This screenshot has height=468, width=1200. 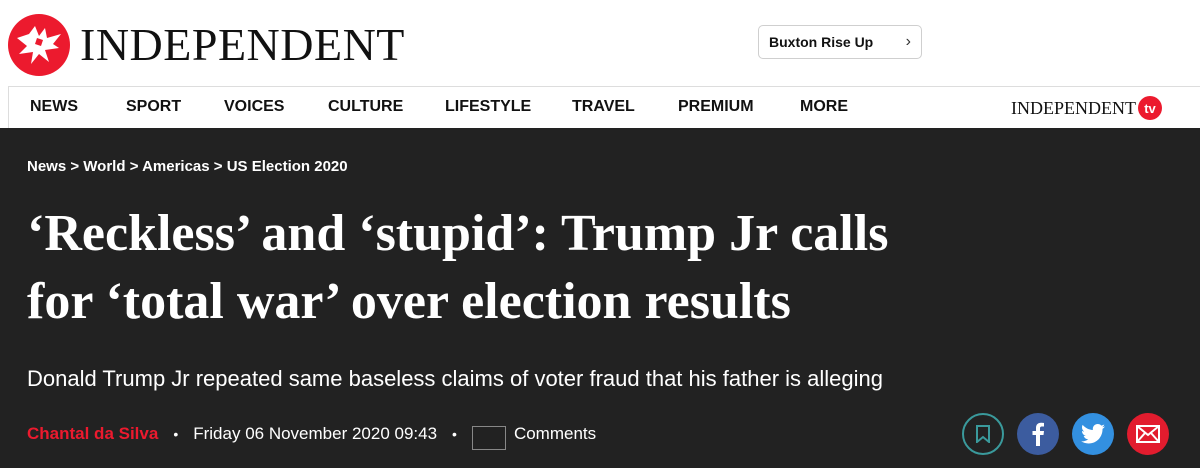 I want to click on site-wordmark: INDEPENDENT, so click(x=242, y=44).